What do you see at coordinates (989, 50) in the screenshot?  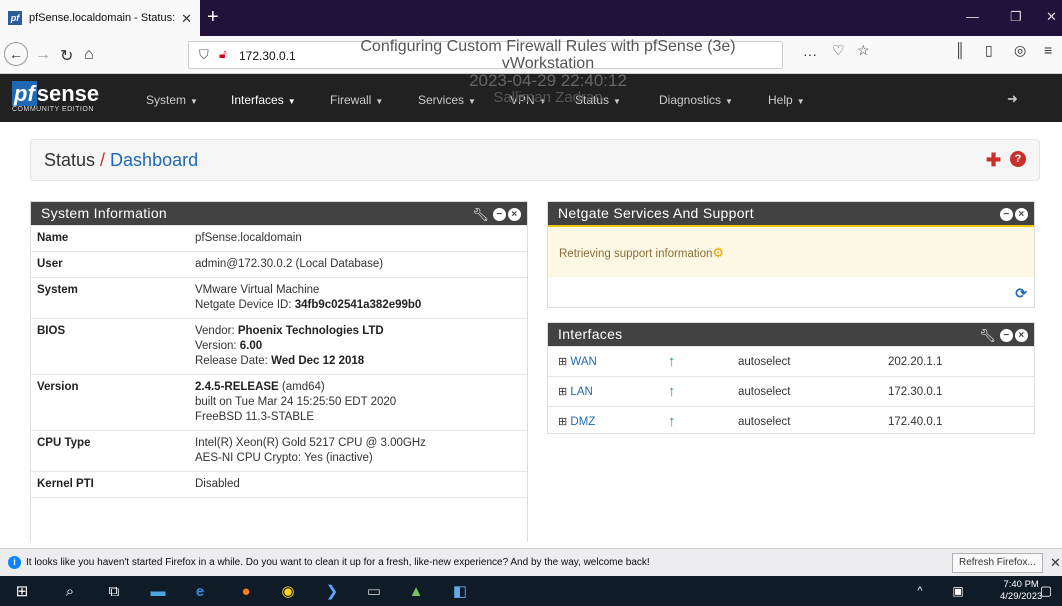 I see `sidebar-icon: ▯` at bounding box center [989, 50].